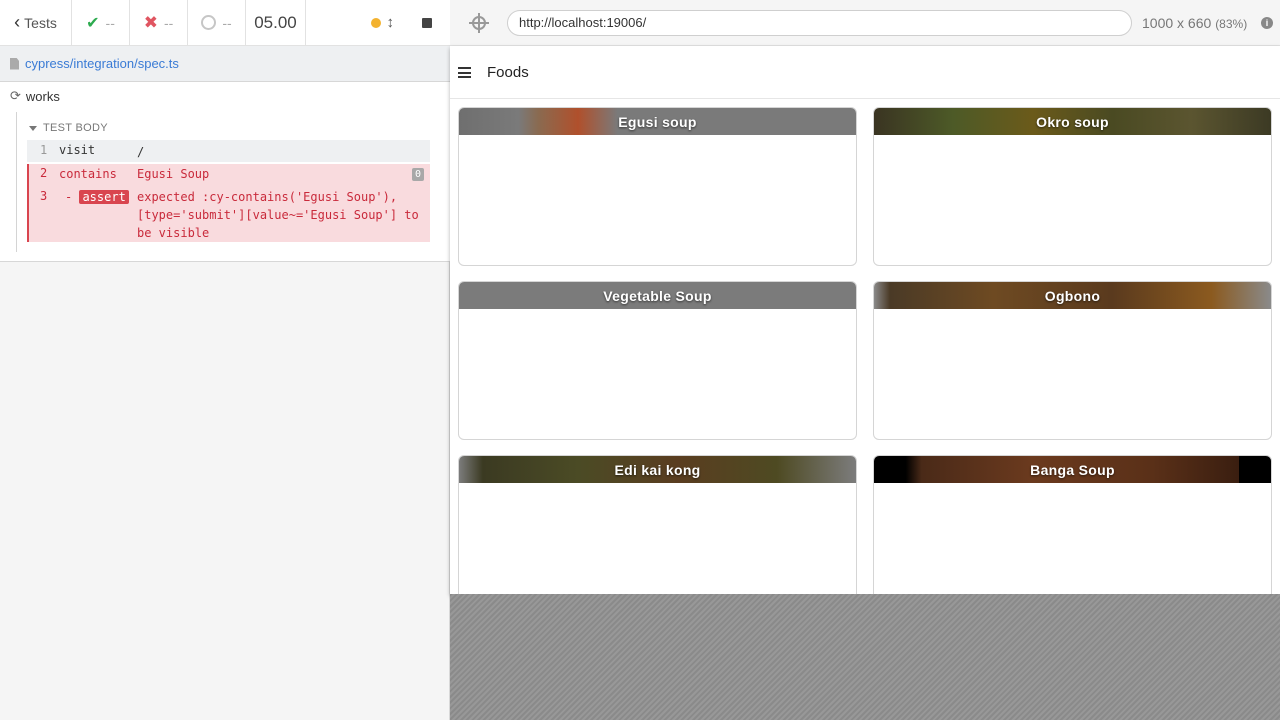 The width and height of the screenshot is (1280, 720). Describe the element at coordinates (44, 196) in the screenshot. I see `command-number: 3` at that location.